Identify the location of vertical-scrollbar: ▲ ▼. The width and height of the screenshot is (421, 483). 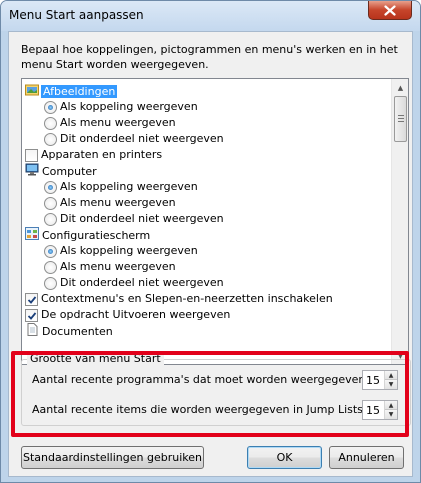
(399, 221).